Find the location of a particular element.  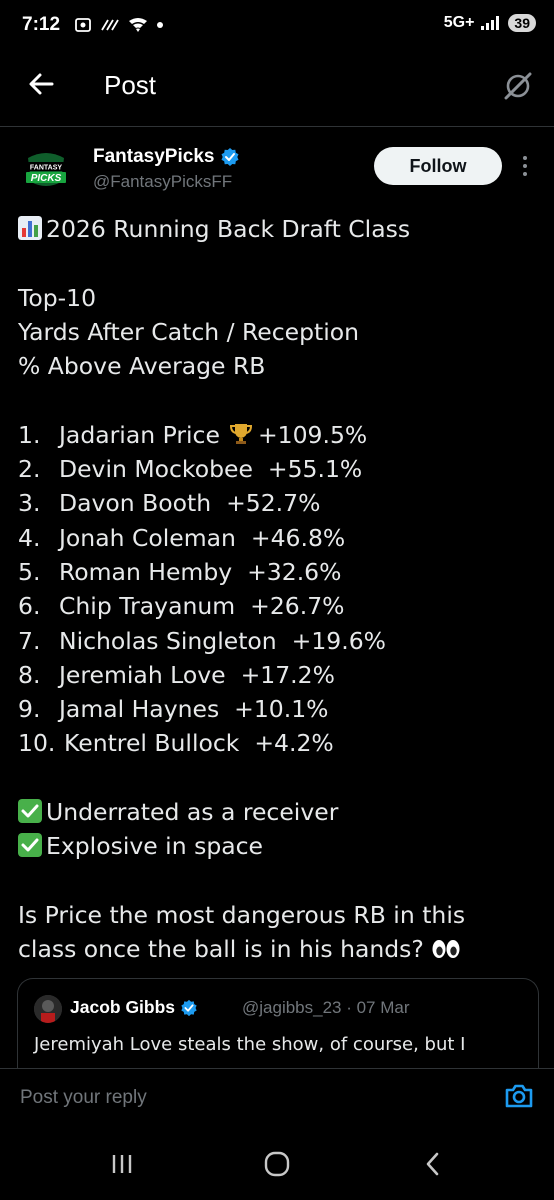

player-name: Devin Mockobee is located at coordinates (156, 469).